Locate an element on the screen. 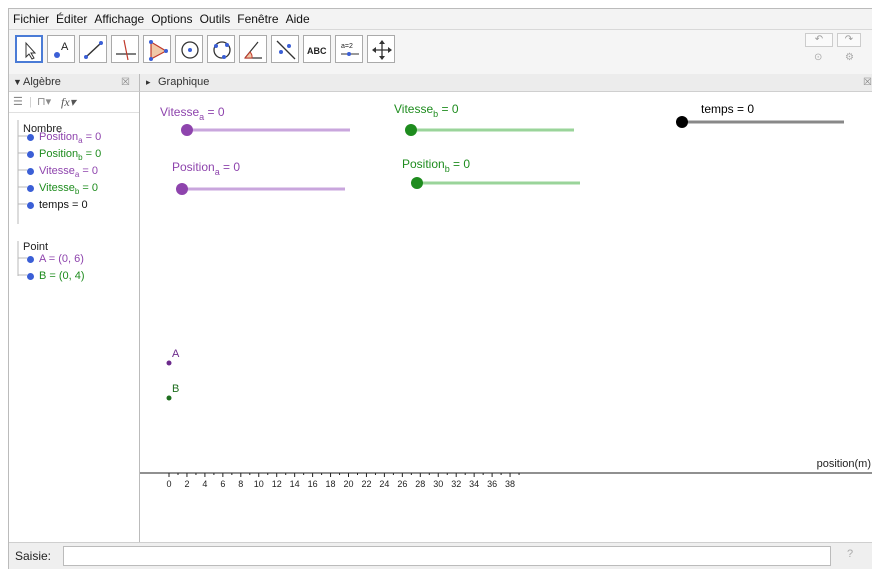 The height and width of the screenshot is (569, 872). undo-icon: ↶ is located at coordinates (819, 39).